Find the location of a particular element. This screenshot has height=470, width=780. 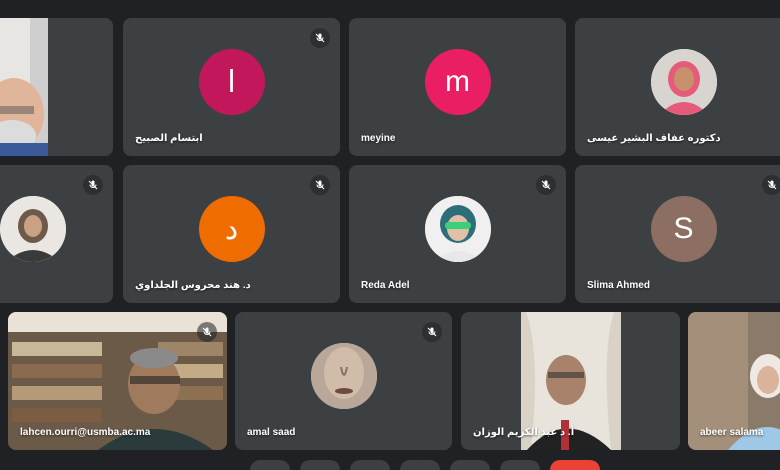

participant-tile: S Slima Ahmed is located at coordinates (677, 234).